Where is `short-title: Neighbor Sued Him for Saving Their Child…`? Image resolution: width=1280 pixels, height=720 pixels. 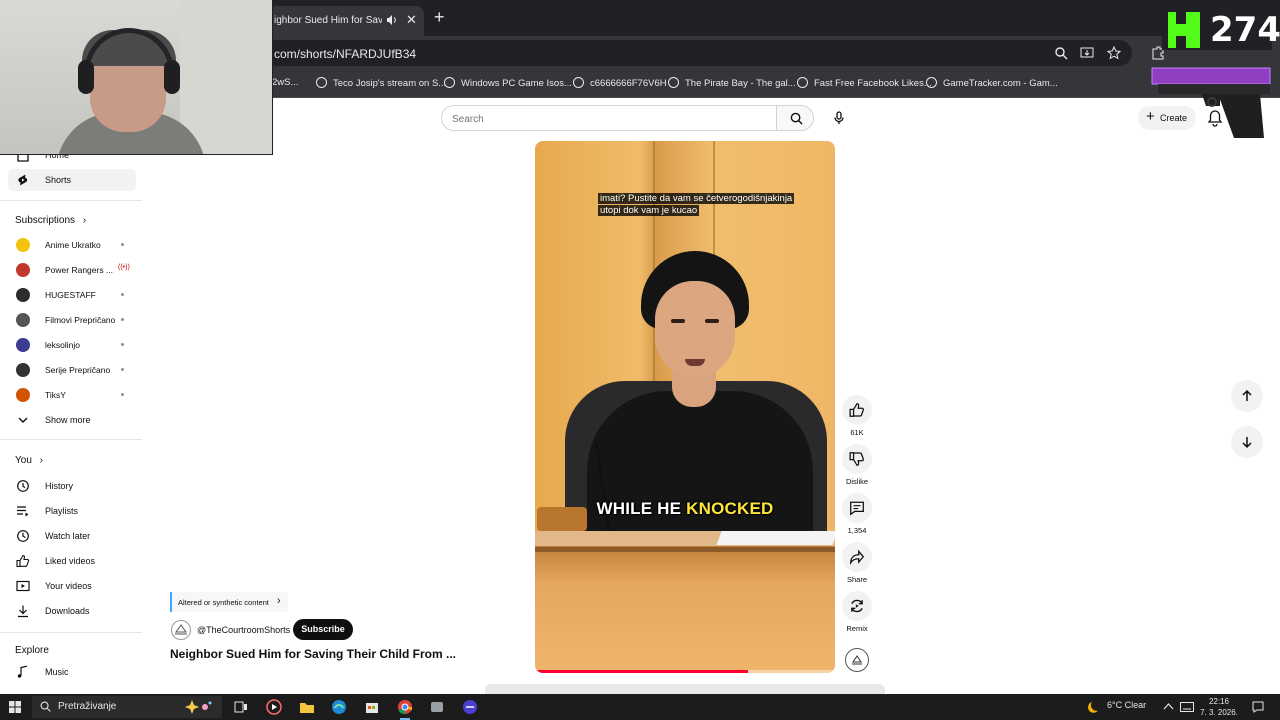
short-title: Neighbor Sued Him for Saving Their Child… is located at coordinates (313, 654).